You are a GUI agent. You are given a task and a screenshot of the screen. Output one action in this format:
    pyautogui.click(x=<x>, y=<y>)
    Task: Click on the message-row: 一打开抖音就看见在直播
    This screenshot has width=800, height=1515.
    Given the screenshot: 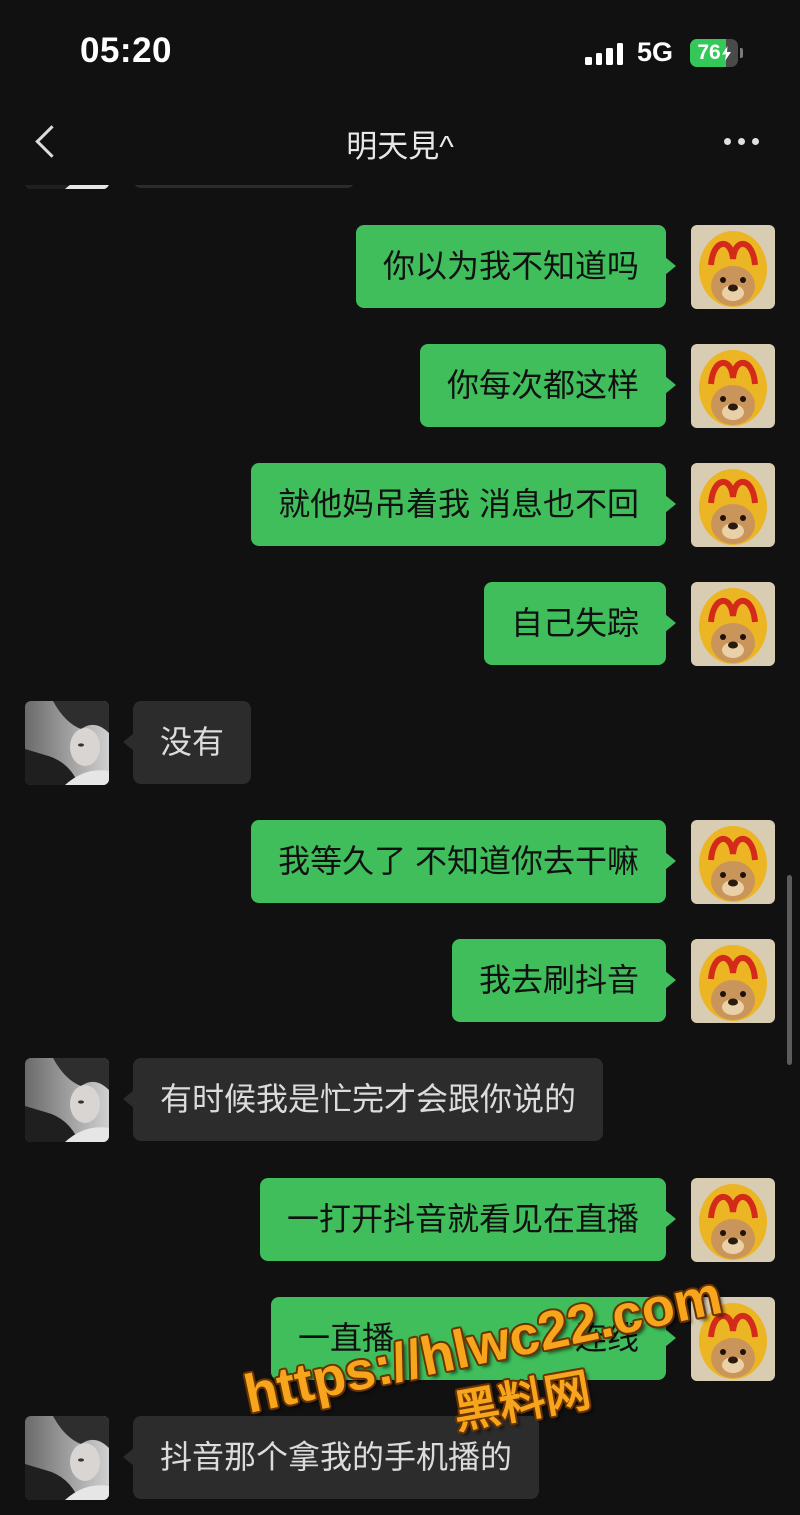 What is the action you would take?
    pyautogui.click(x=400, y=1220)
    